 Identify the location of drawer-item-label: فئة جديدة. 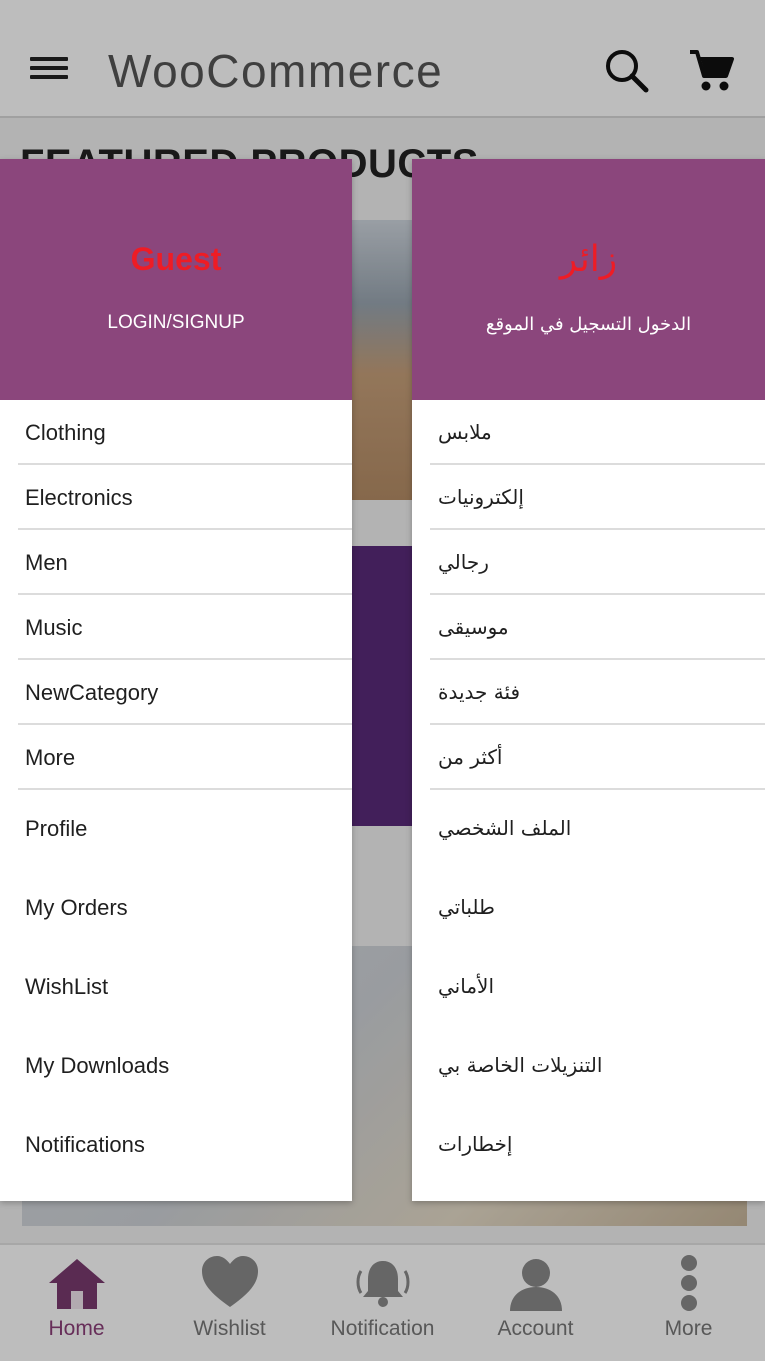
(479, 692).